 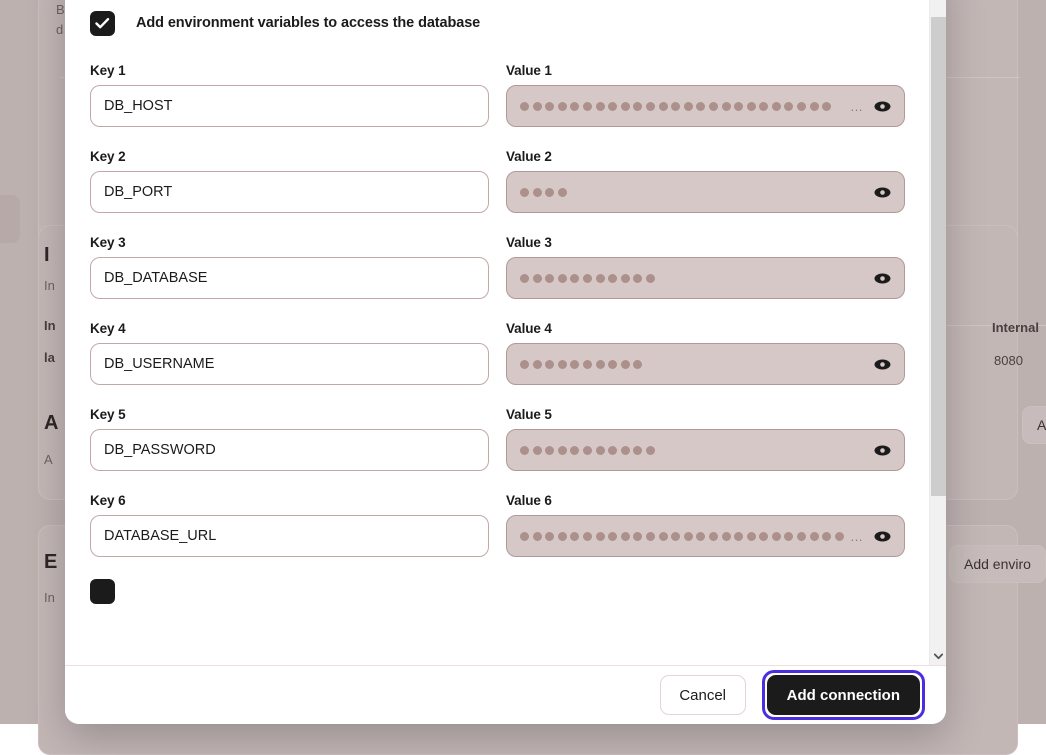 I want to click on dialog-footer: Cancel Add connection, so click(x=505, y=694).